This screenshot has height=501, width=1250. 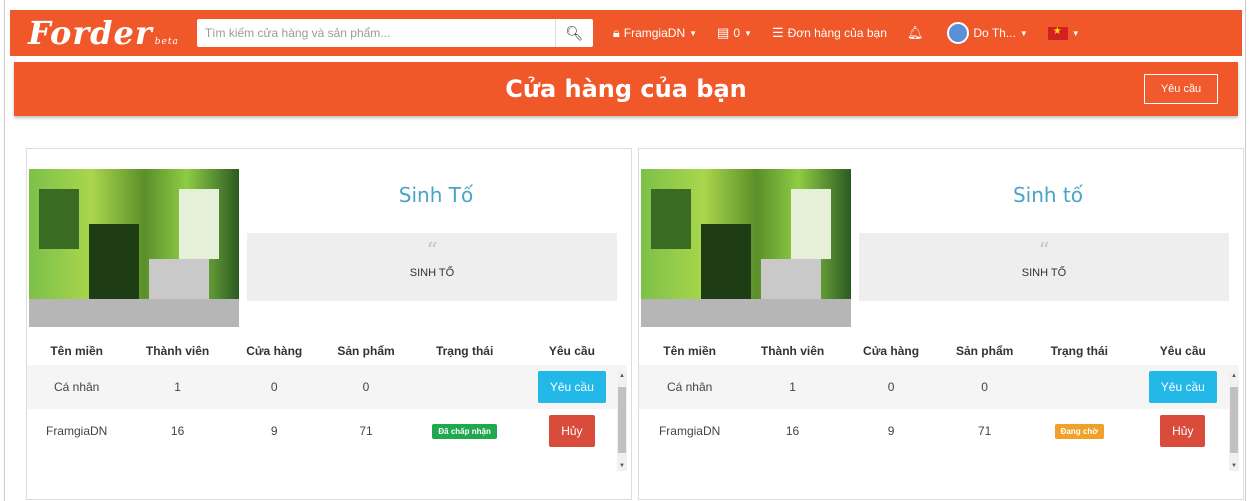 I want to click on beta-label: beta, so click(x=166, y=42).